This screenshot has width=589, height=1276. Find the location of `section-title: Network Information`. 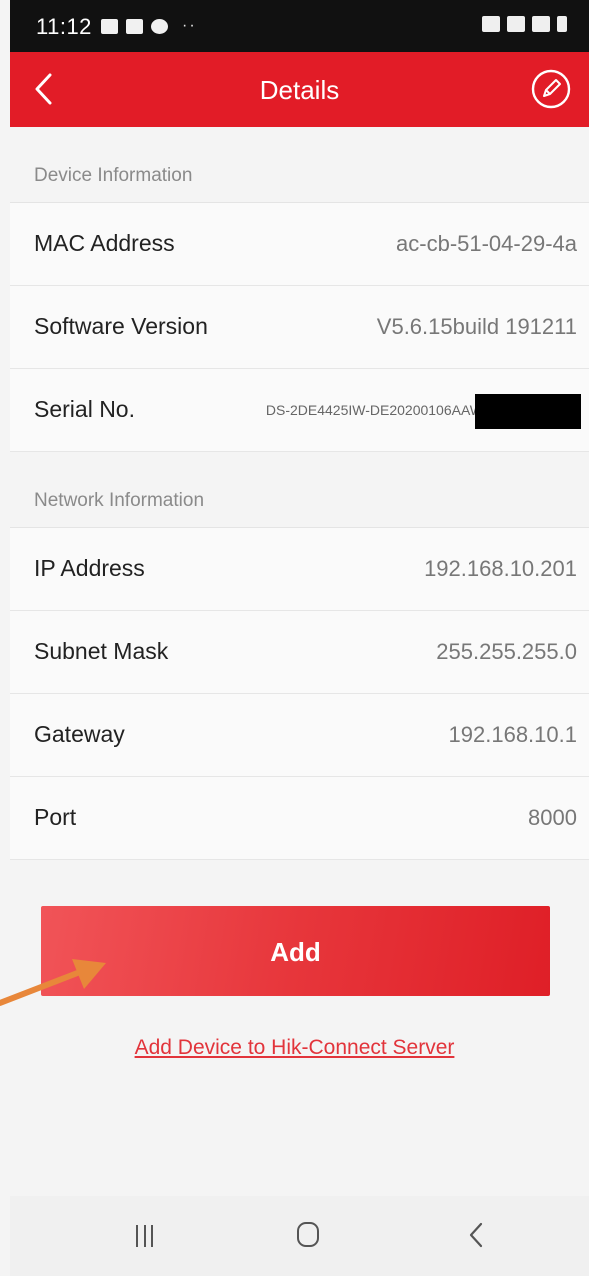

section-title: Network Information is located at coordinates (119, 500).